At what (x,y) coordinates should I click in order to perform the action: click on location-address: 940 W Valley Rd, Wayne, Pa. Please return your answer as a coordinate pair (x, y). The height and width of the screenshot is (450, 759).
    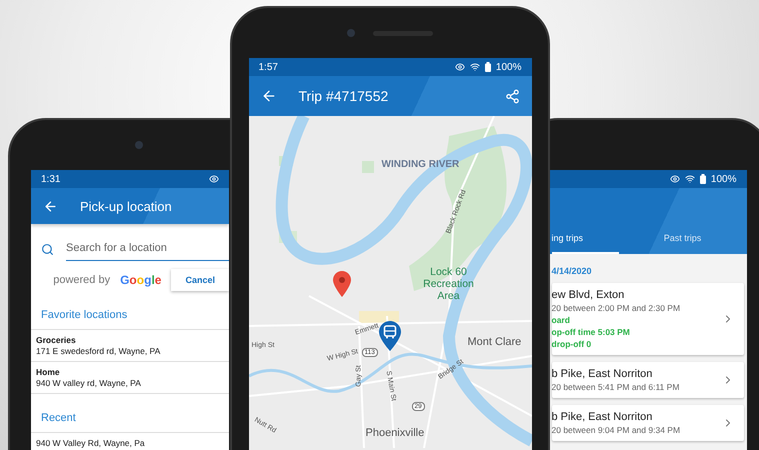
    Looking at the image, I should click on (90, 443).